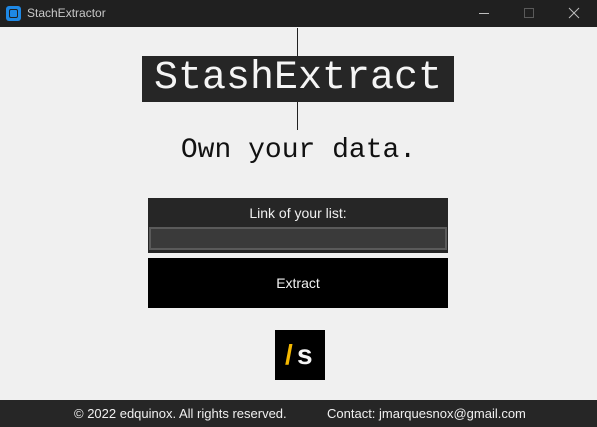 This screenshot has height=427, width=597. I want to click on minimize-button, so click(484, 13).